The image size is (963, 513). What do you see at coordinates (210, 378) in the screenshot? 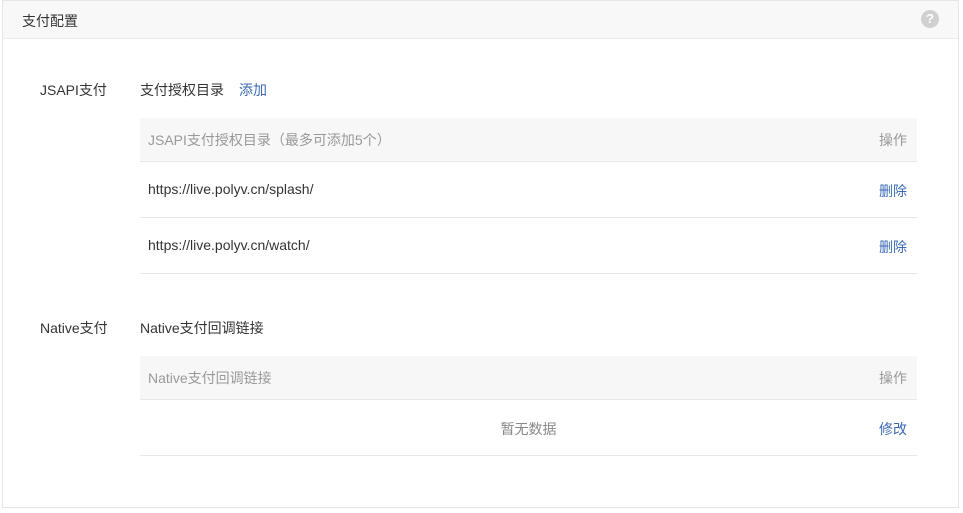
I see `column-header-callback: Native支付回调链接` at bounding box center [210, 378].